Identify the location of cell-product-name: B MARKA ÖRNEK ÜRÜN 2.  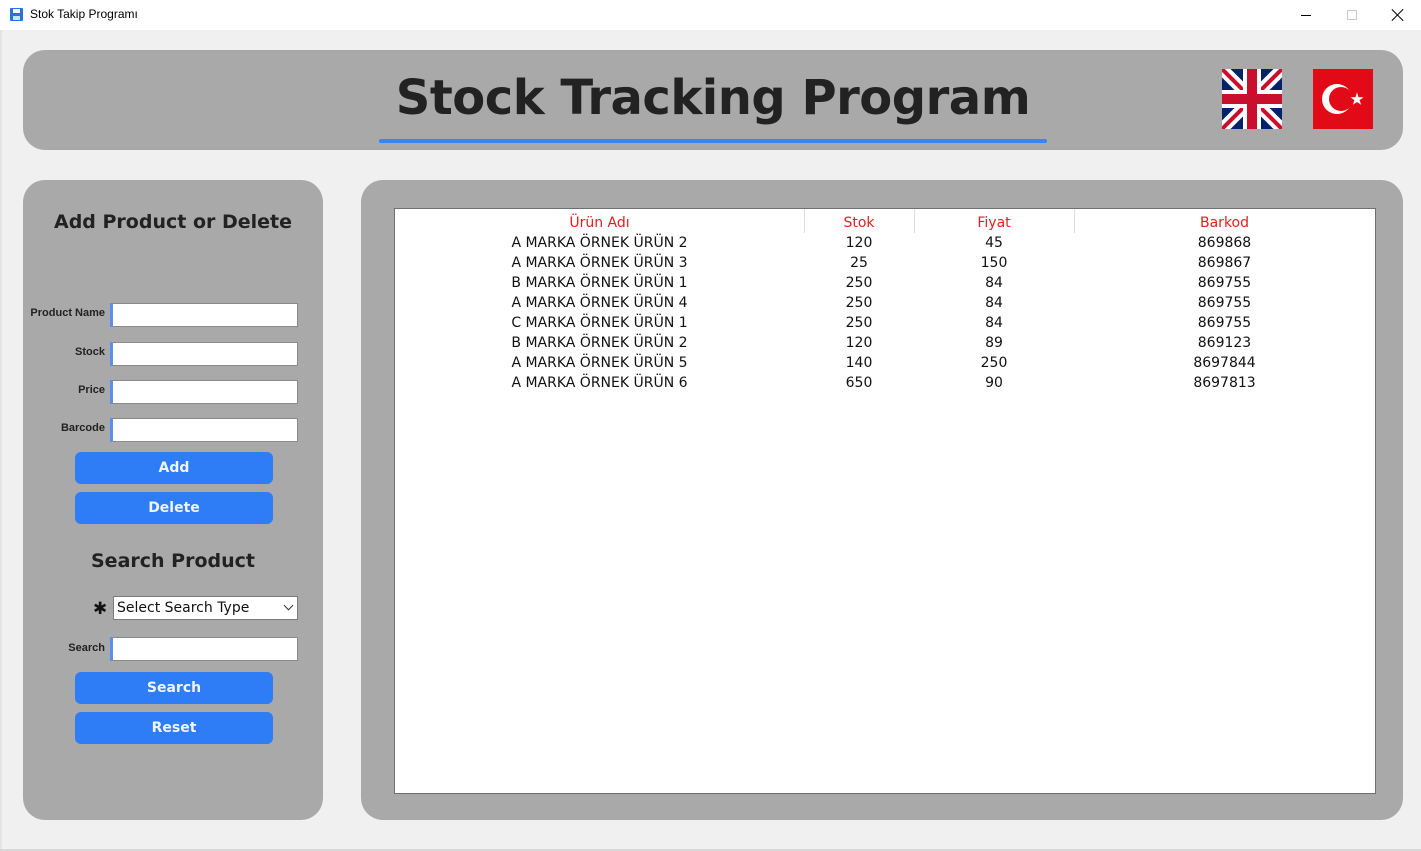
(599, 343).